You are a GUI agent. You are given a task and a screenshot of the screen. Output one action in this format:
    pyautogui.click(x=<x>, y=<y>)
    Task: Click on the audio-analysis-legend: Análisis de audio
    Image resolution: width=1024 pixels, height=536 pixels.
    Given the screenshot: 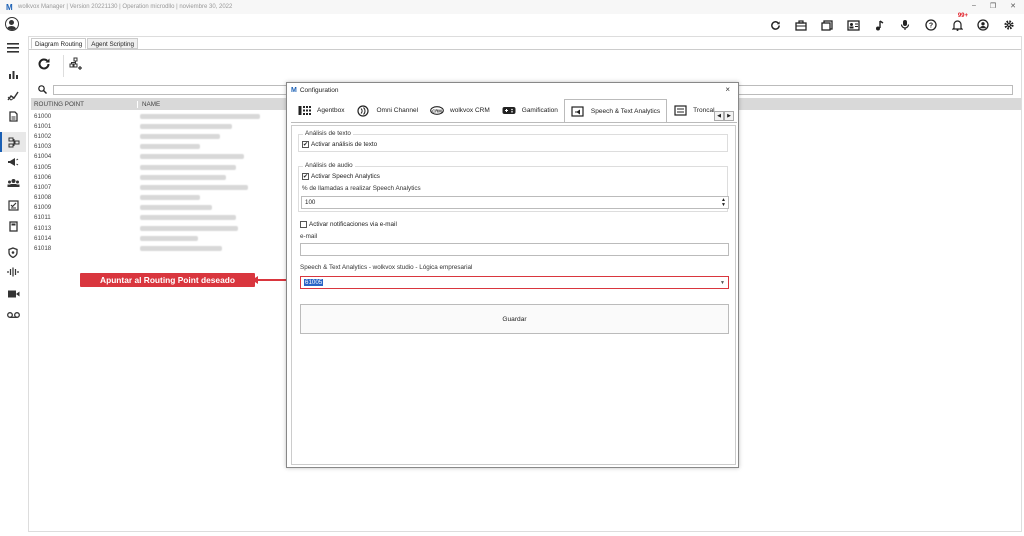 What is the action you would take?
    pyautogui.click(x=329, y=165)
    